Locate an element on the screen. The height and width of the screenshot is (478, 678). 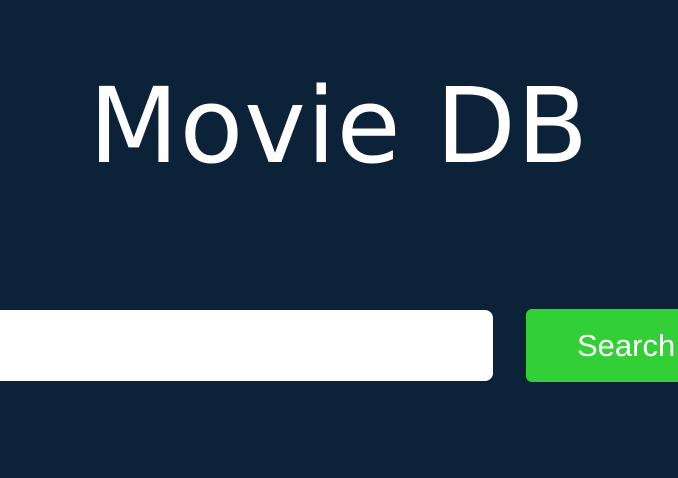
search-button: Search is located at coordinates (602, 345).